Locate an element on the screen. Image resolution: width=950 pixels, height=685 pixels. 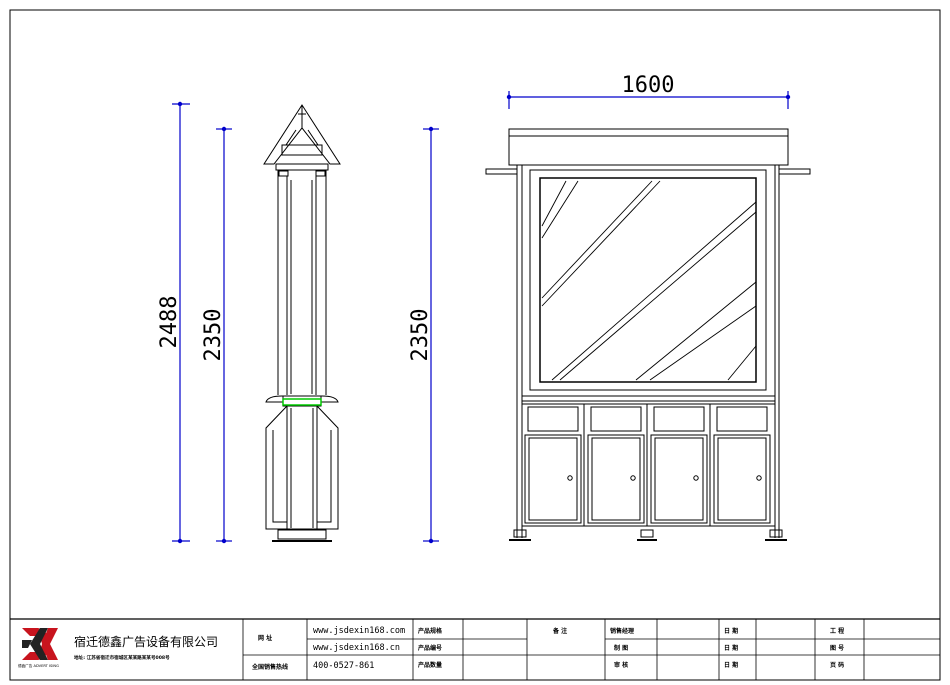
website-label: 网 址 is located at coordinates (265, 638).